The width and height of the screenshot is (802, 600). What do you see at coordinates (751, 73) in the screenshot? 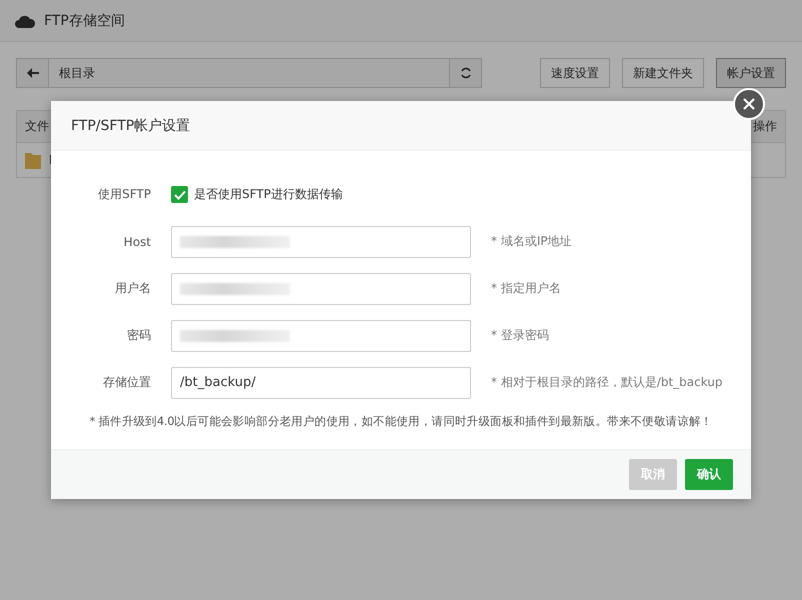
I see `toolbar-button: 帐户设置` at bounding box center [751, 73].